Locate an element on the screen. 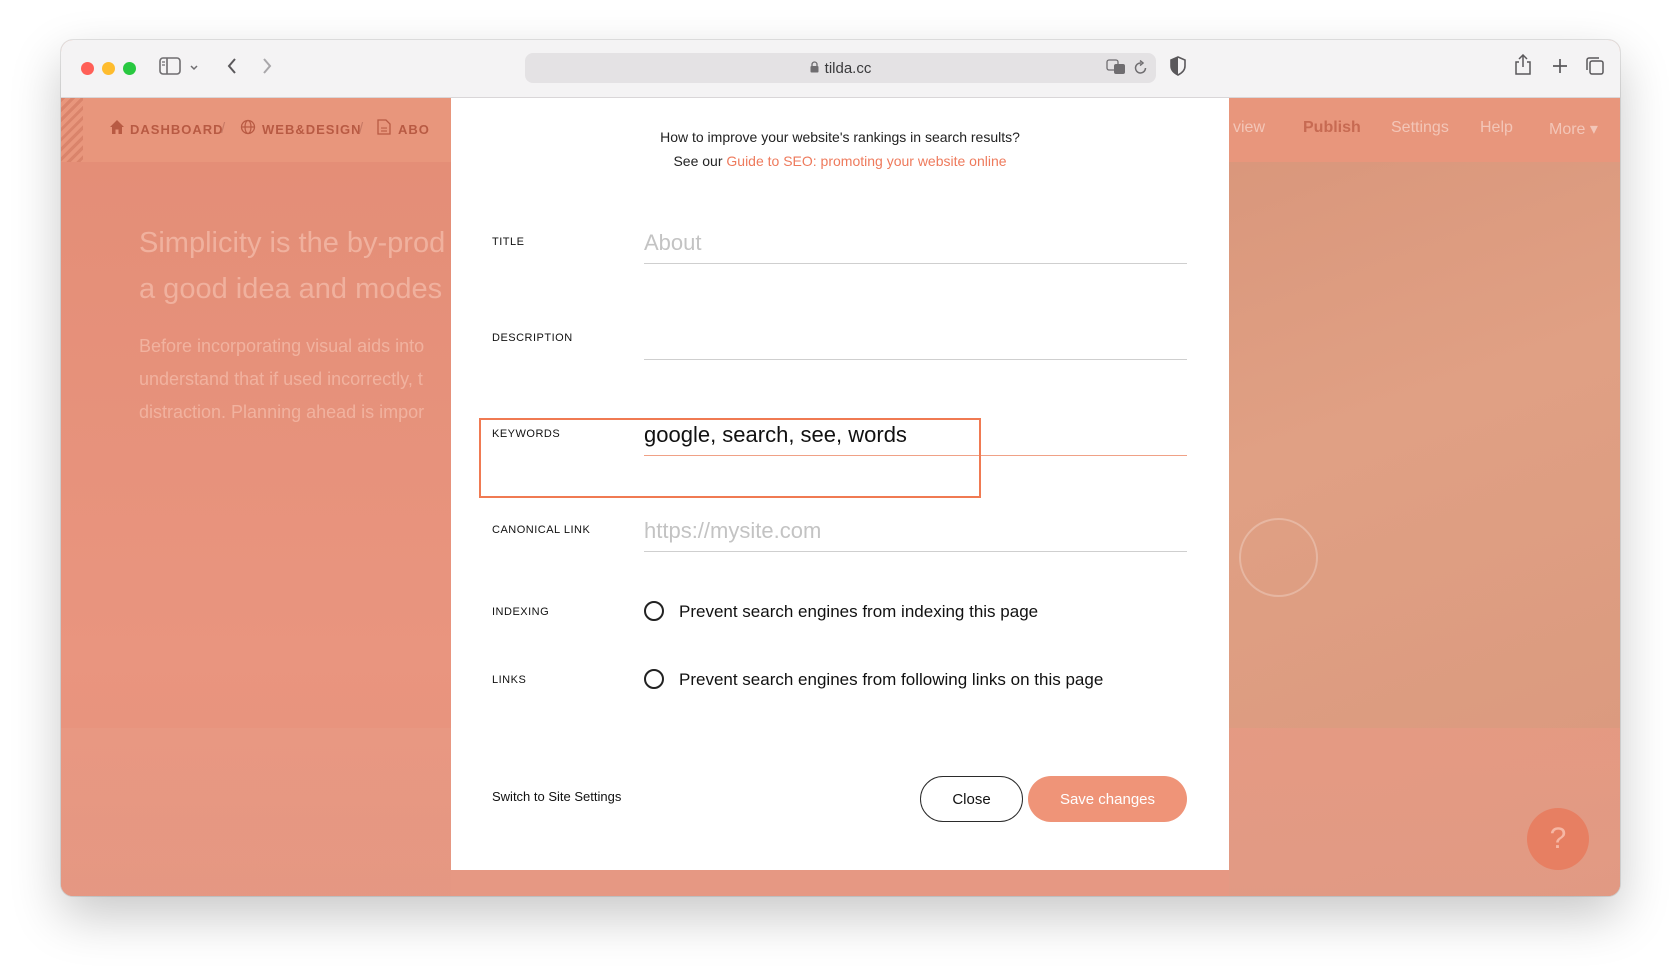 The width and height of the screenshot is (1680, 975). breadcrumb-page: ABO is located at coordinates (414, 129).